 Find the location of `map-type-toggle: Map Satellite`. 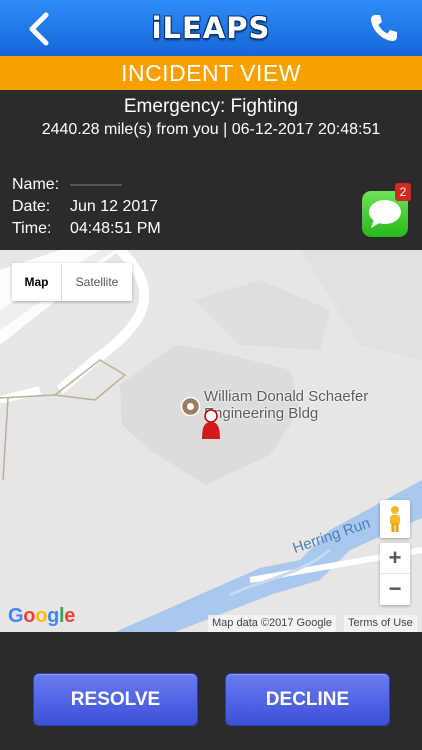

map-type-toggle: Map Satellite is located at coordinates (72, 282).